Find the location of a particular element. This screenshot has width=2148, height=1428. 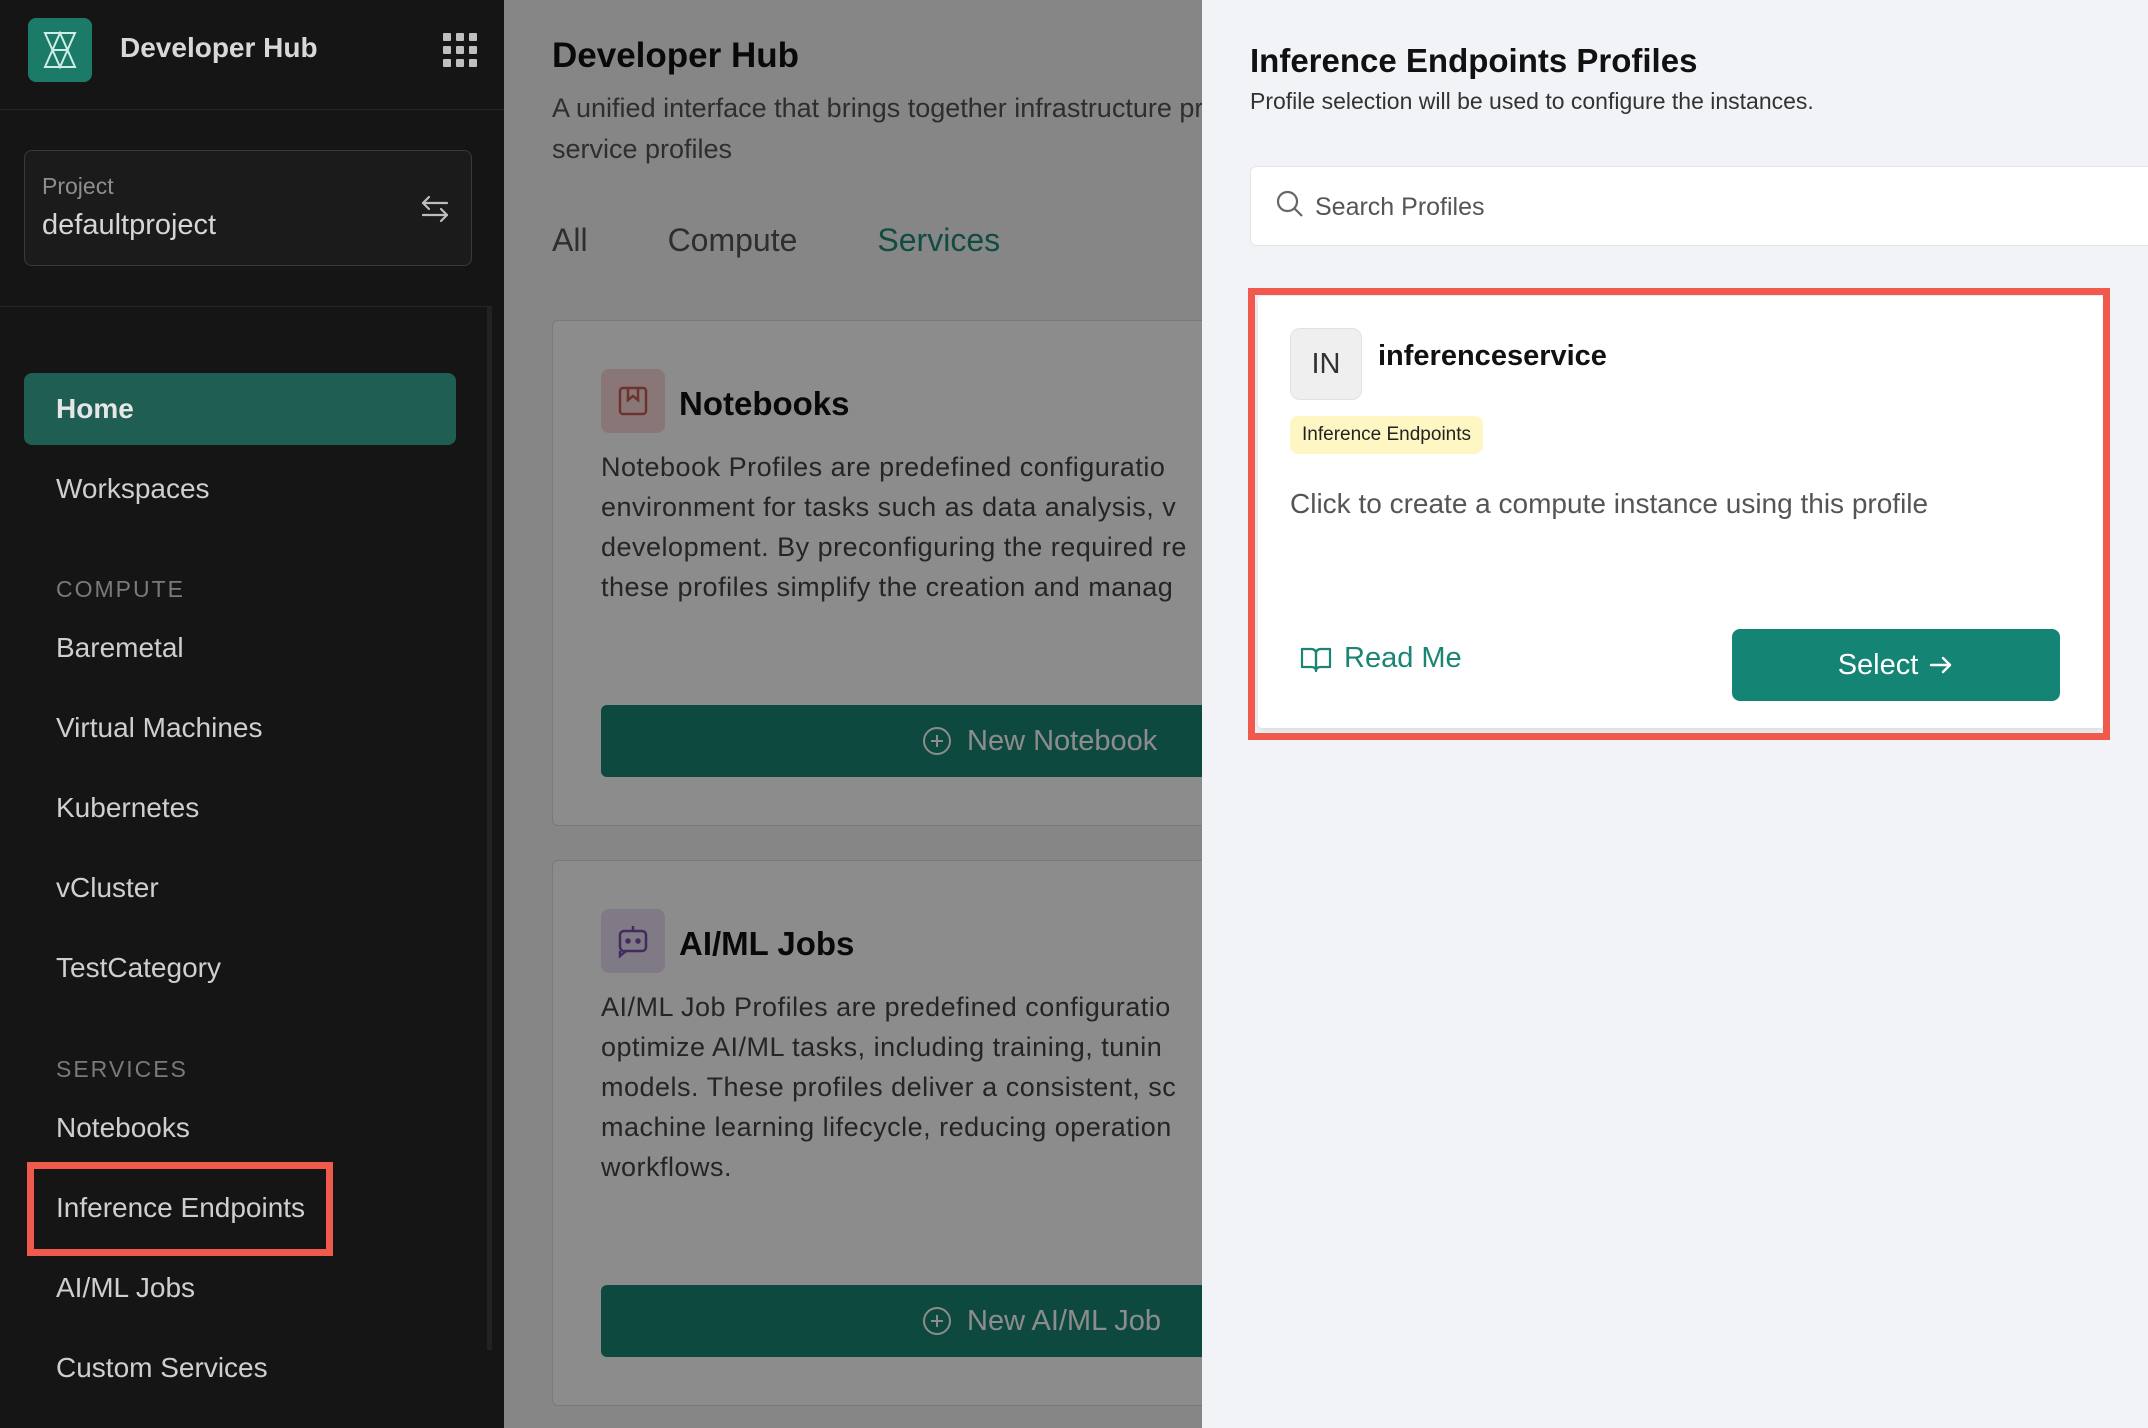

app-grid-icon is located at coordinates (460, 50).